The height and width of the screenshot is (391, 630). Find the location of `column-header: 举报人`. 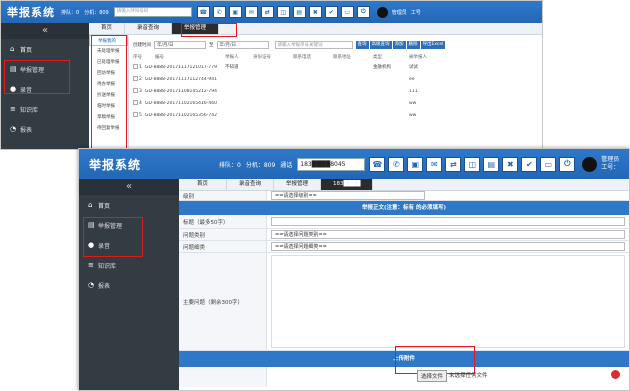

column-header: 举报人 is located at coordinates (232, 57).